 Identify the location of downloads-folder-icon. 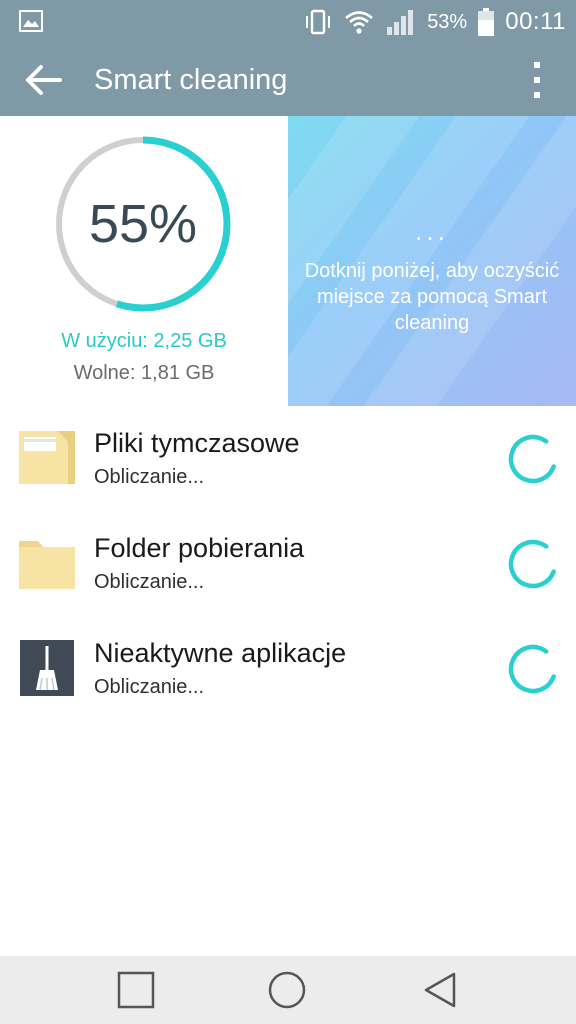
(47, 565).